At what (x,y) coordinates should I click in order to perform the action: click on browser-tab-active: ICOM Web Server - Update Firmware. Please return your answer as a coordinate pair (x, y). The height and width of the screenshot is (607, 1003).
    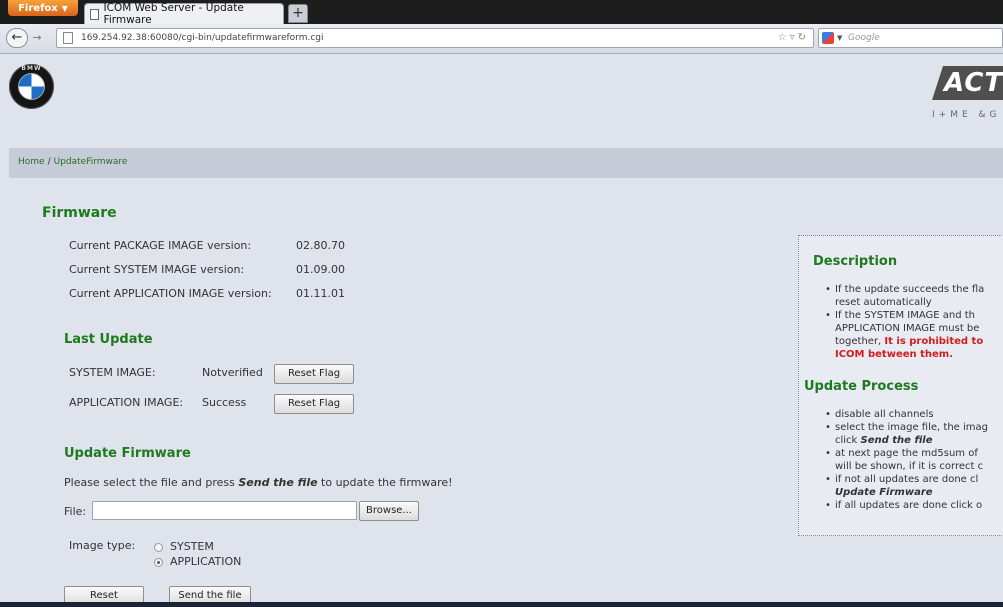
    Looking at the image, I should click on (184, 14).